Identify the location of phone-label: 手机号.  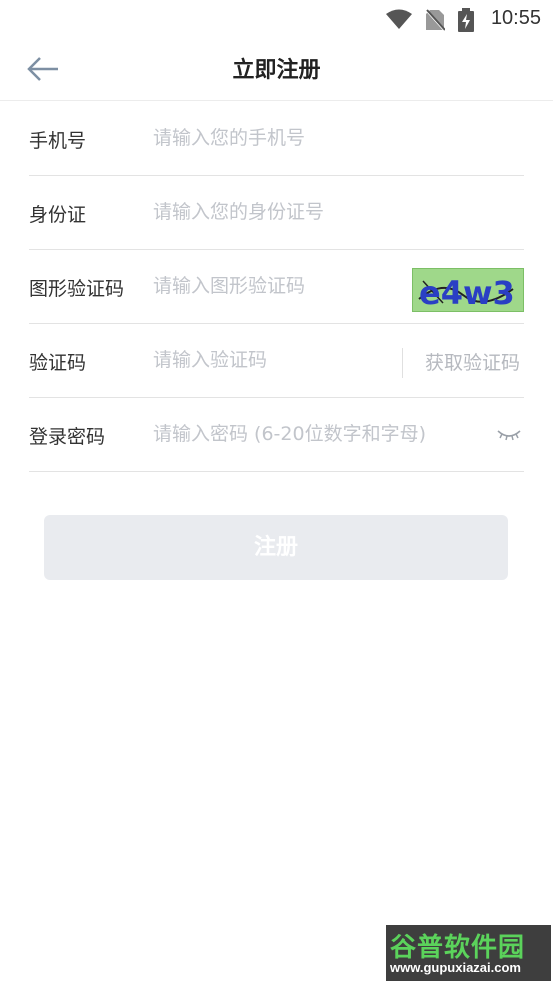
(58, 141).